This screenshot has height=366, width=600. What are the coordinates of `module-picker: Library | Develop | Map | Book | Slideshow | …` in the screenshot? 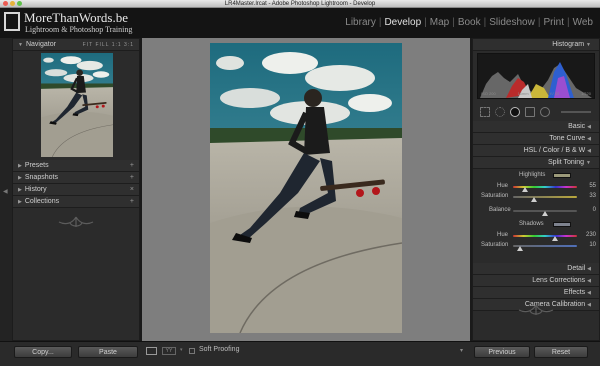 It's located at (469, 22).